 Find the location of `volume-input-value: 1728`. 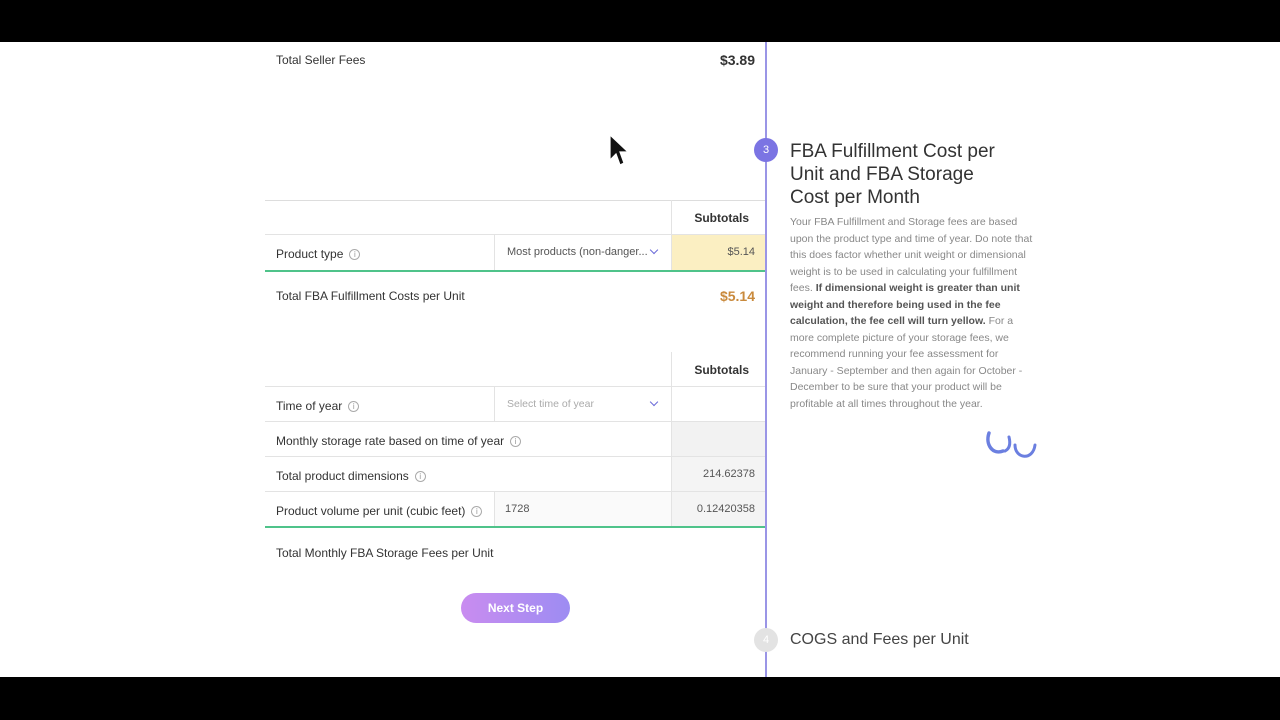

volume-input-value: 1728 is located at coordinates (517, 509).